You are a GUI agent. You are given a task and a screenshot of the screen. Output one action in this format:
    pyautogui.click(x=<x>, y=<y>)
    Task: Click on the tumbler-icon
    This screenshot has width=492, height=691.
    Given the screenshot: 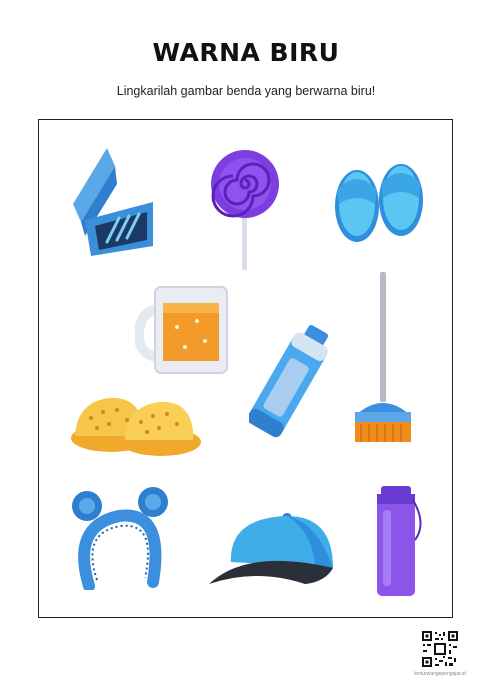 What is the action you would take?
    pyautogui.click(x=291, y=381)
    